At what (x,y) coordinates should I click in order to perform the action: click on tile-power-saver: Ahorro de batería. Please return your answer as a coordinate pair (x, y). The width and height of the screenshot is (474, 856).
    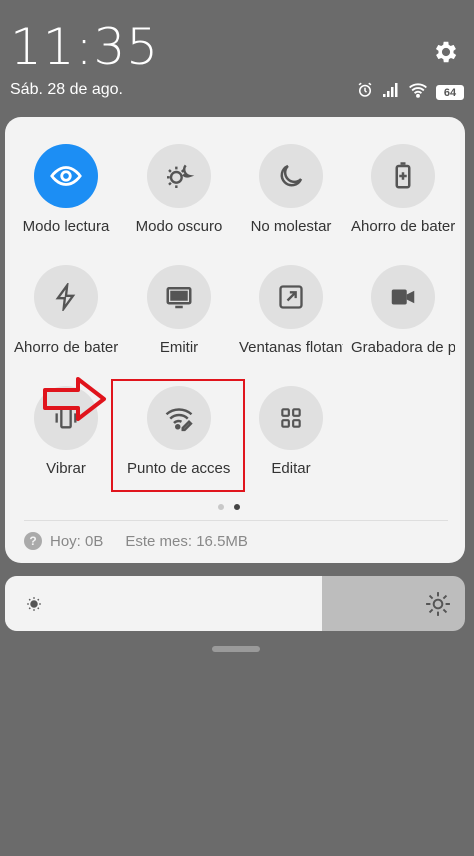
    Looking at the image, I should click on (66, 310).